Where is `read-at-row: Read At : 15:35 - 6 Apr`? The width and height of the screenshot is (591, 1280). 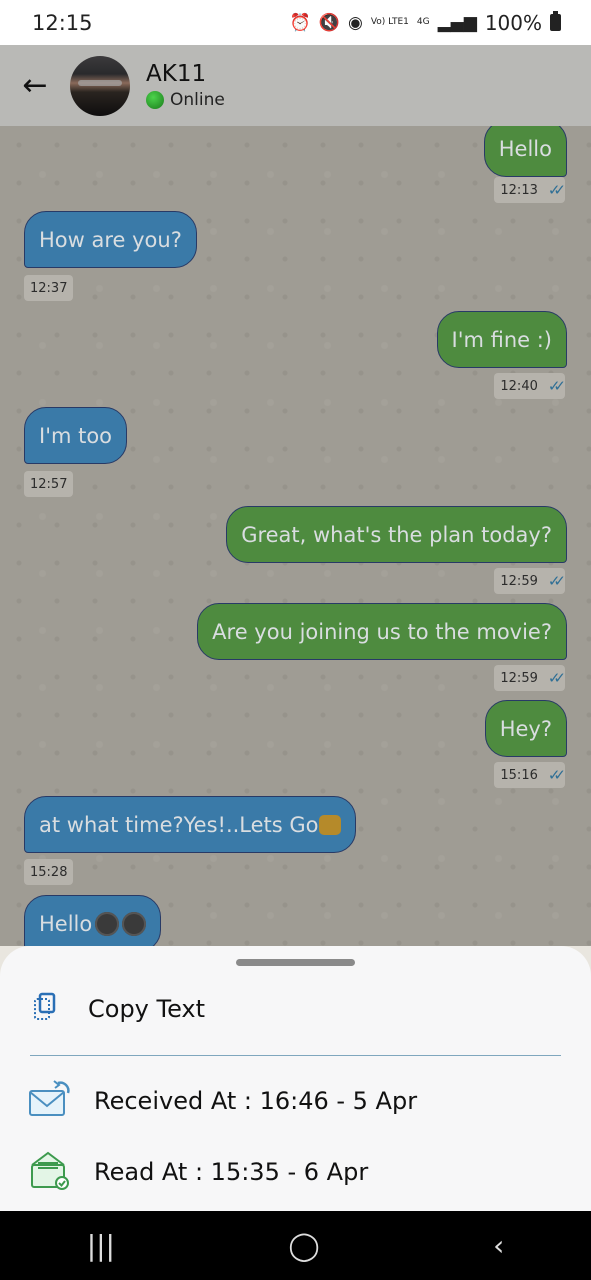 read-at-row: Read At : 15:35 - 6 Apr is located at coordinates (295, 1171).